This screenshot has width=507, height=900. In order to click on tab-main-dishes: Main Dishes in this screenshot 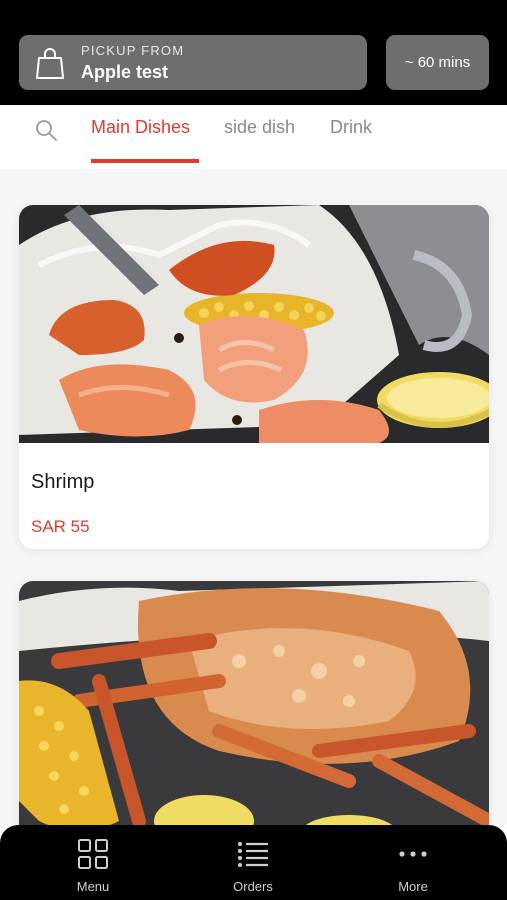, I will do `click(140, 127)`.